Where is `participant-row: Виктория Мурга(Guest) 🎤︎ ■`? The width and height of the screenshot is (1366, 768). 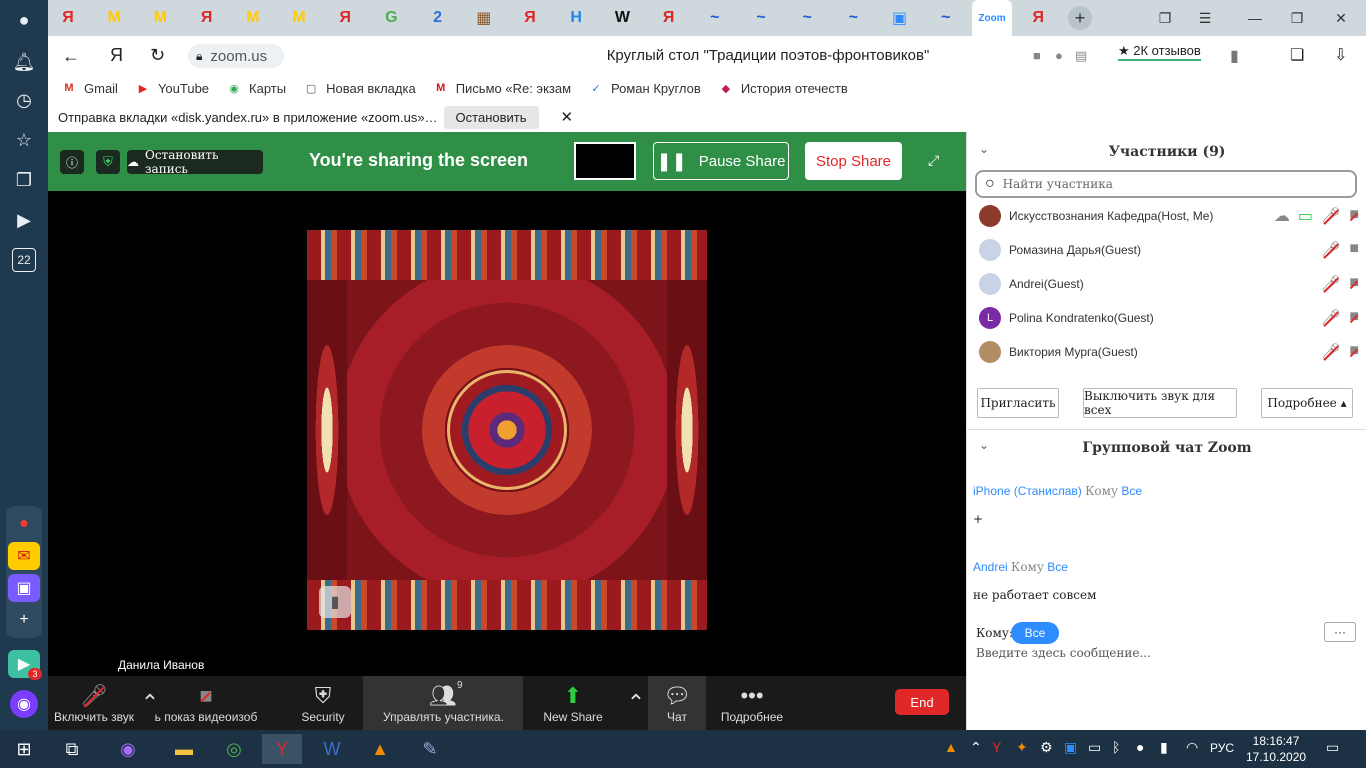 participant-row: Виктория Мурга(Guest) 🎤︎ ■ is located at coordinates (1169, 352).